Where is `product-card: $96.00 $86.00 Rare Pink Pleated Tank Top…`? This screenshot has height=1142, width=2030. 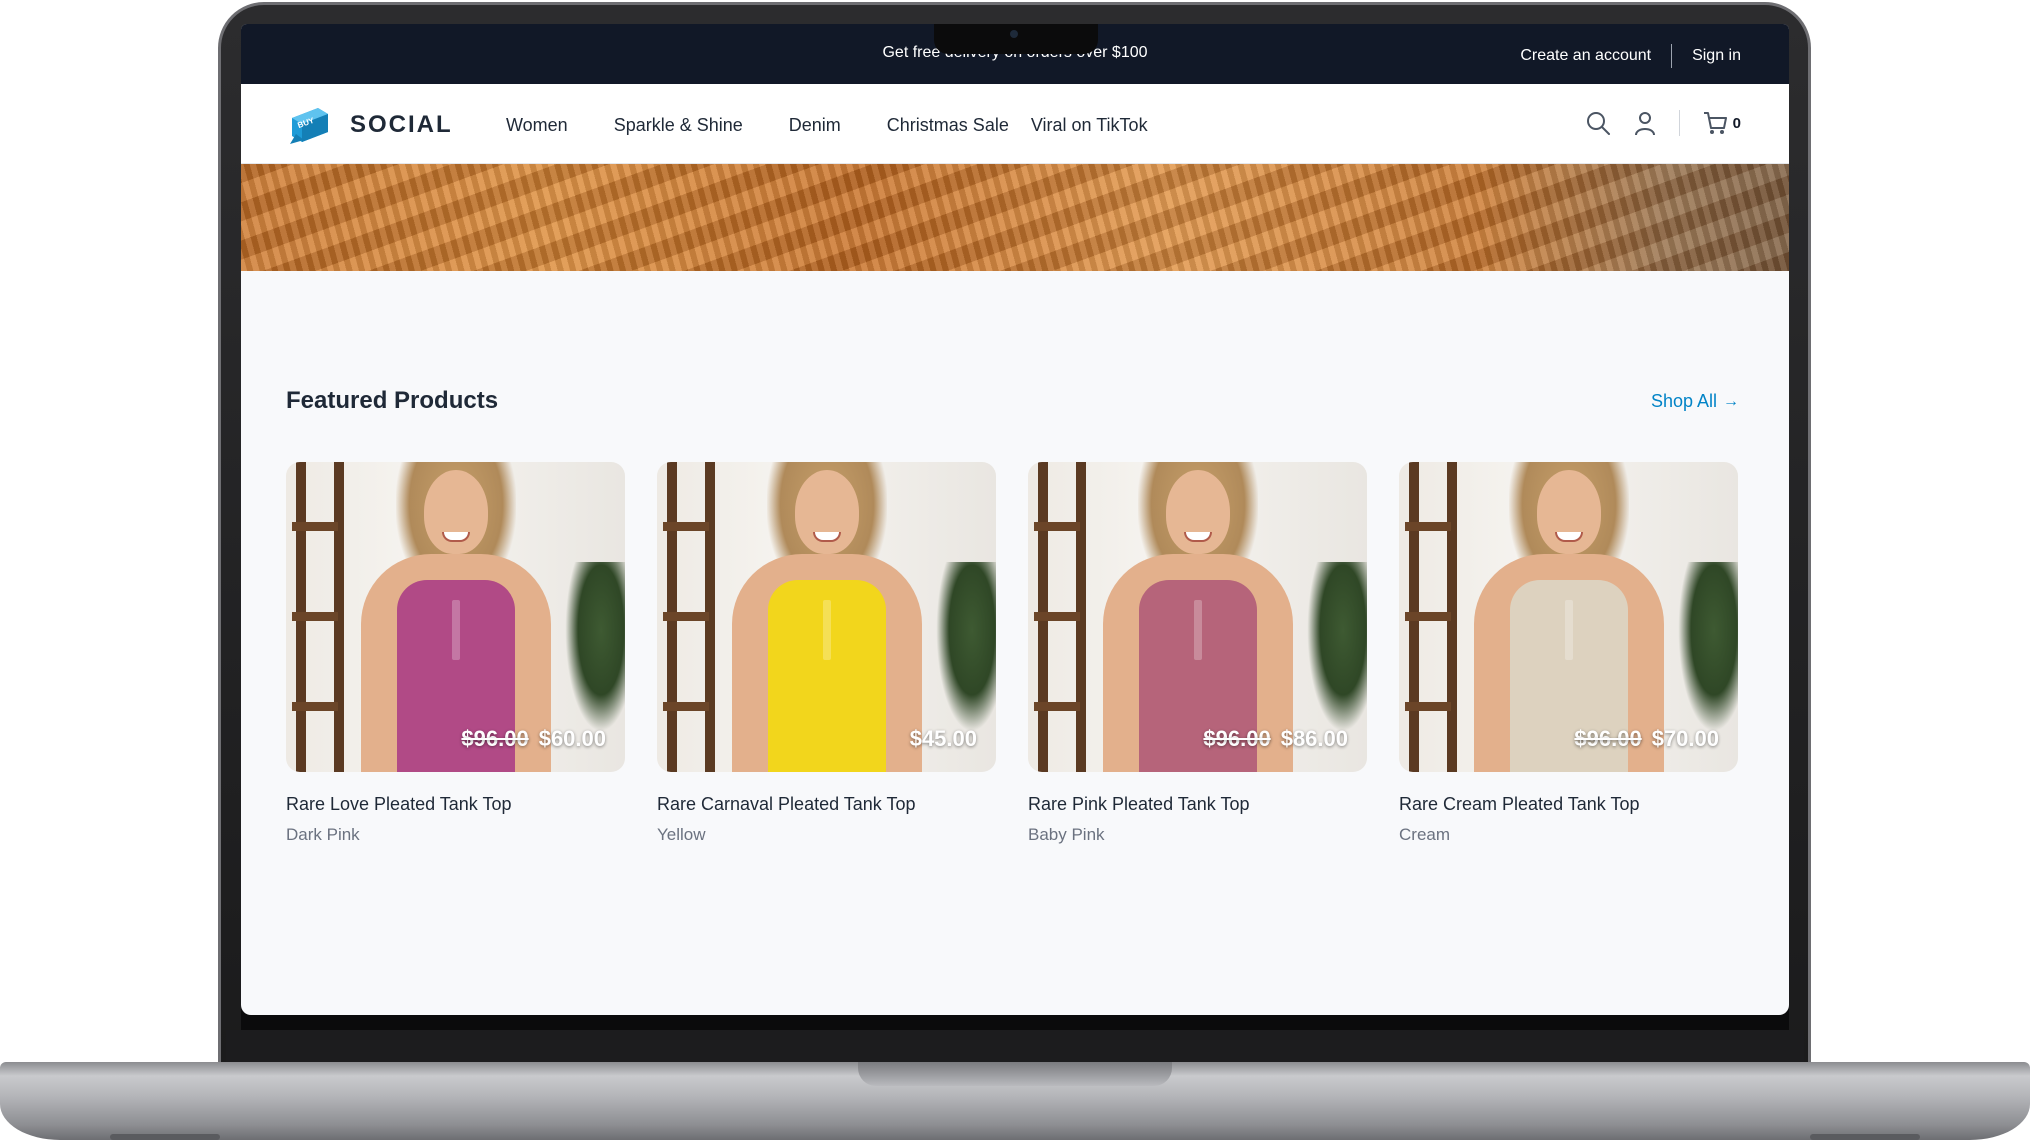 product-card: $96.00 $86.00 Rare Pink Pleated Tank Top… is located at coordinates (1197, 653).